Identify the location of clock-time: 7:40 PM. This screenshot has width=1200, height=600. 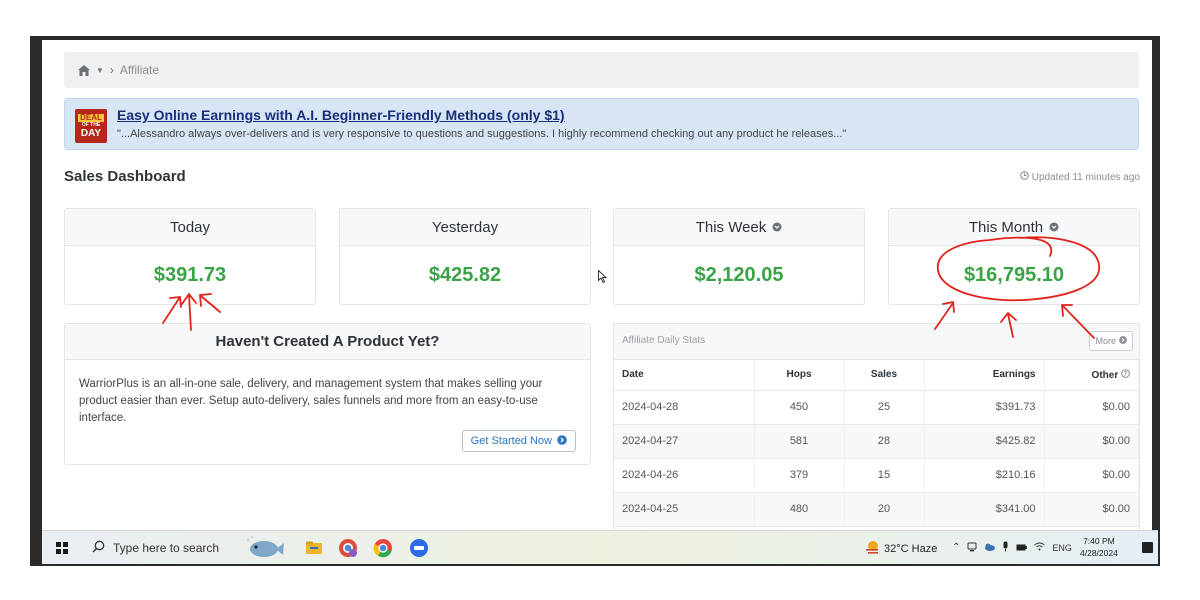
(1099, 541).